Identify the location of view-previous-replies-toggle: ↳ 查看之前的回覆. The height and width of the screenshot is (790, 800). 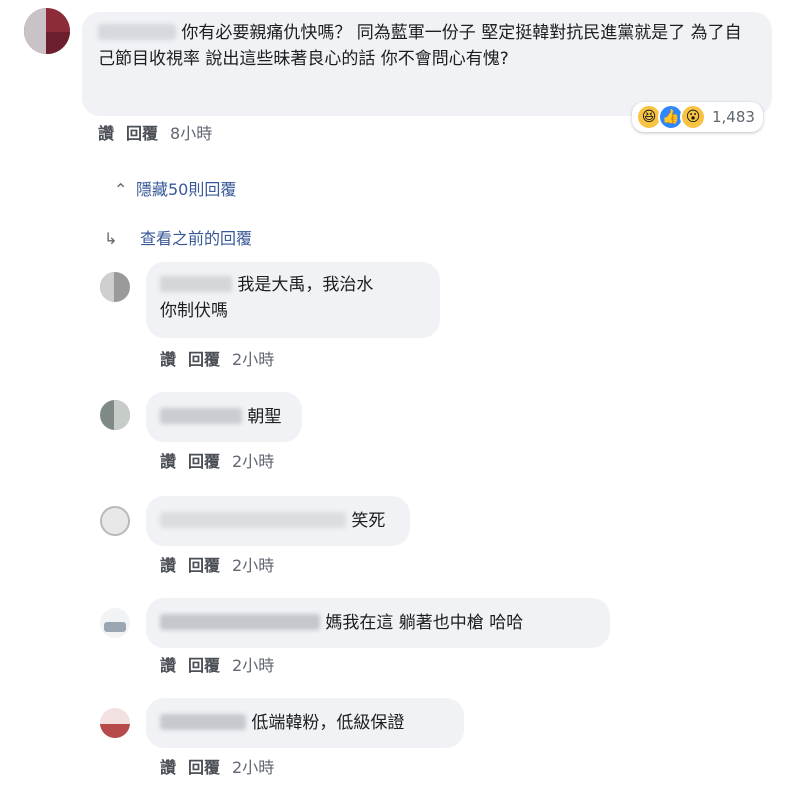
(178, 237).